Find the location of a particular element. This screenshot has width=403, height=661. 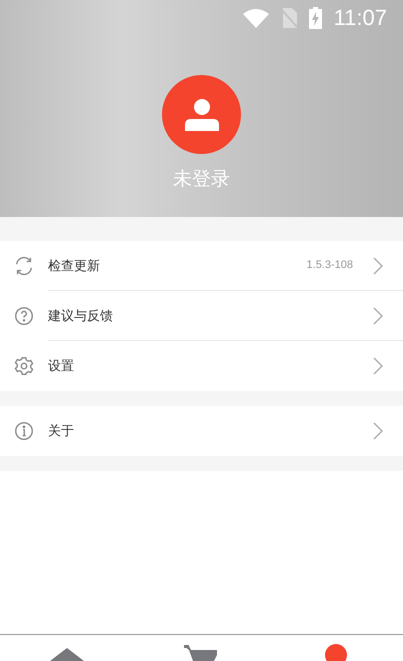

wifi-icon is located at coordinates (255, 18).